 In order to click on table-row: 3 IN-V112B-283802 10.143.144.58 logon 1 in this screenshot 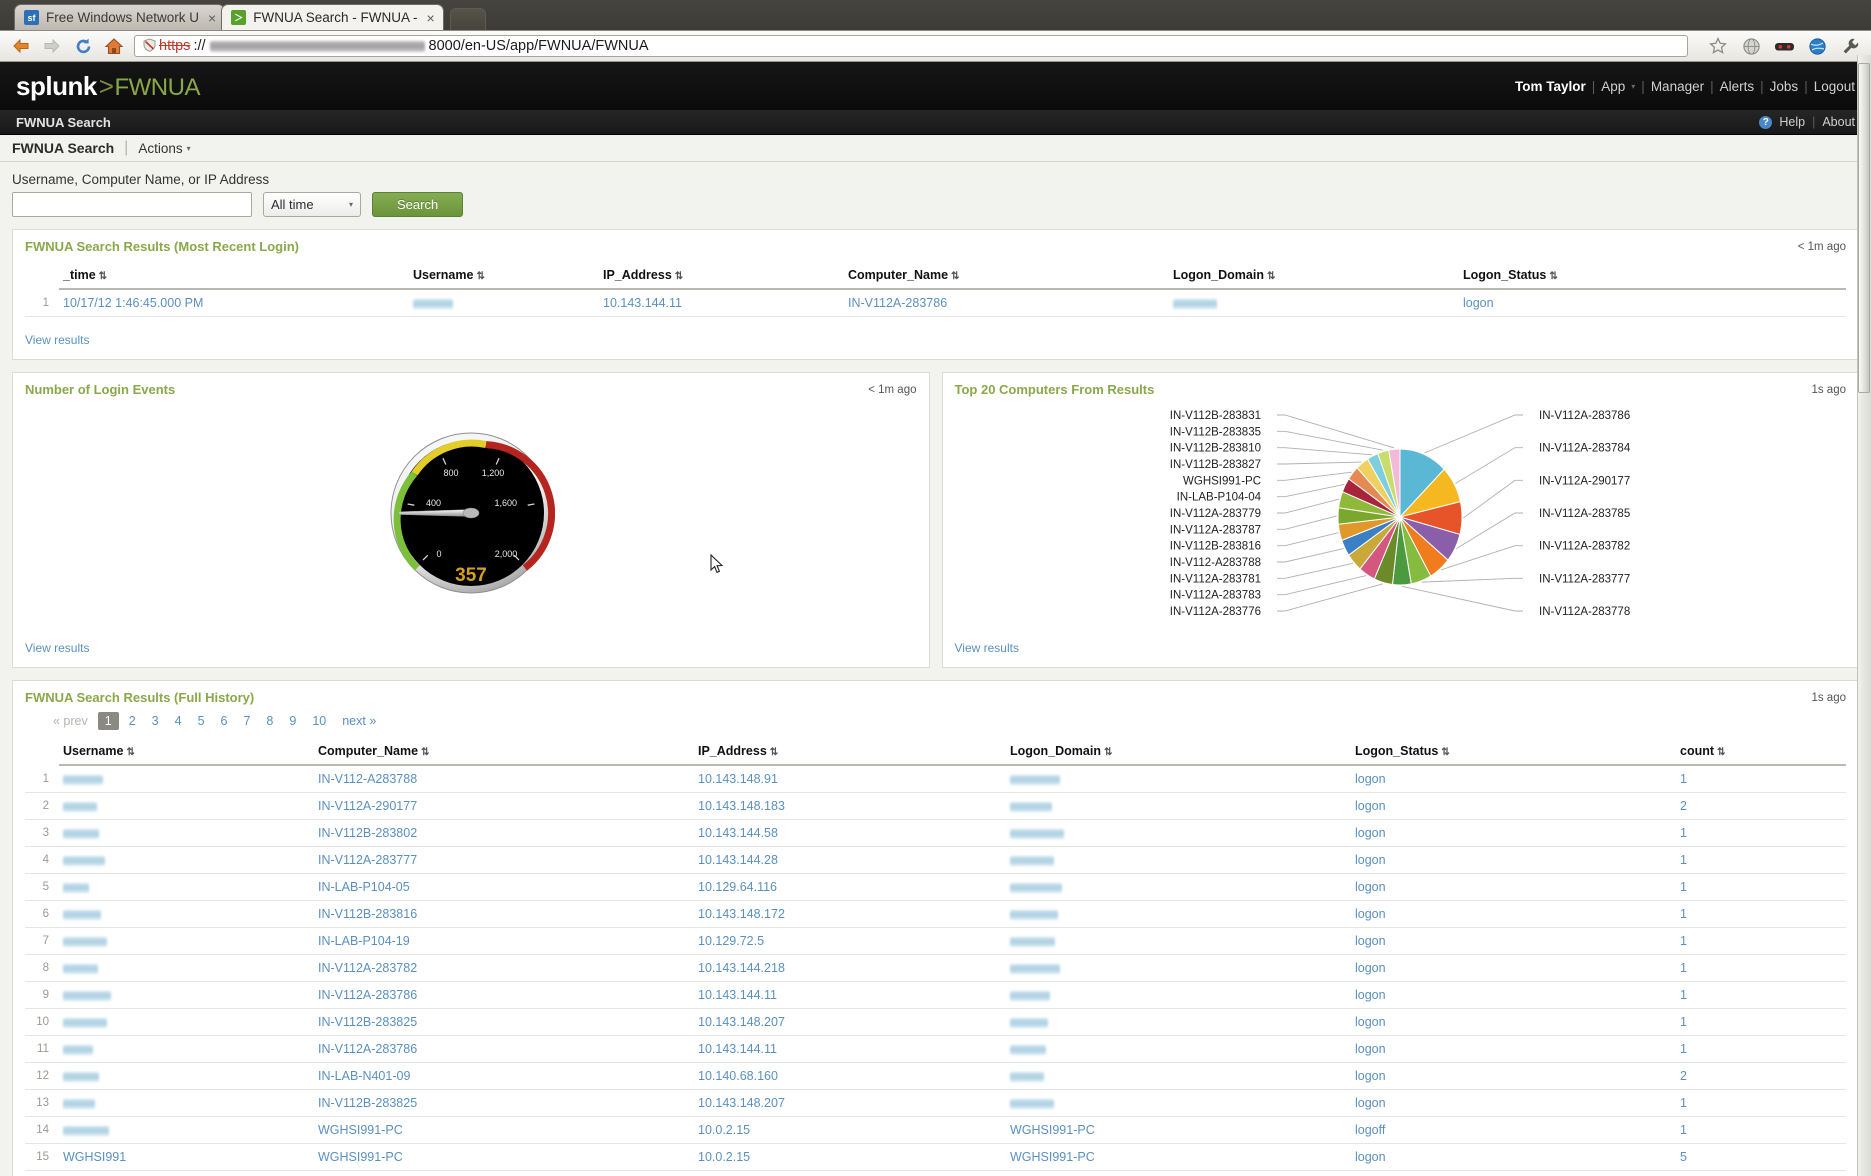, I will do `click(935, 833)`.